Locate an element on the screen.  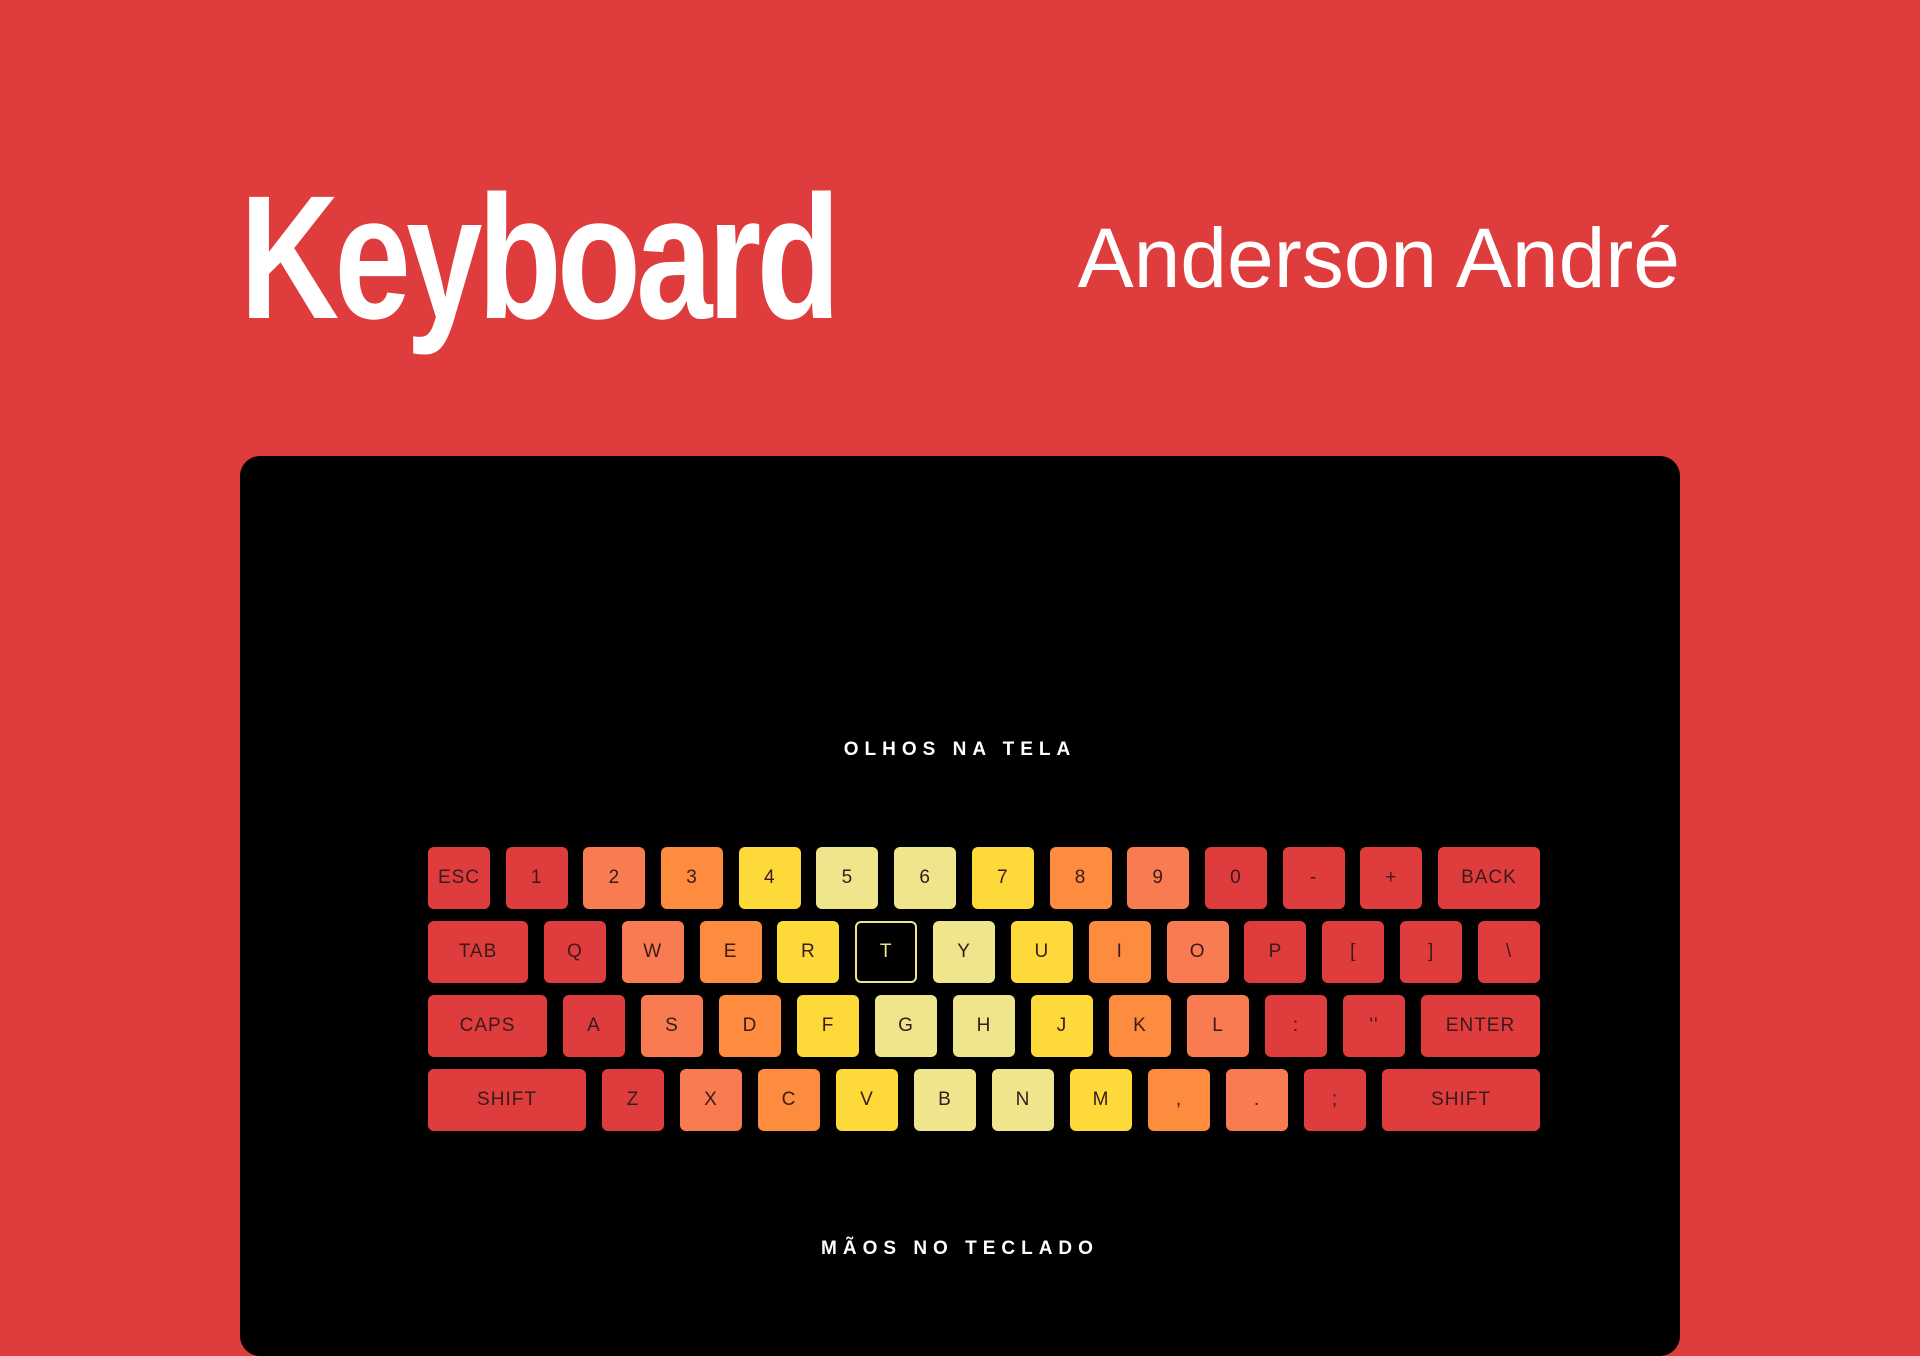
key-0: 0 is located at coordinates (1235, 878).